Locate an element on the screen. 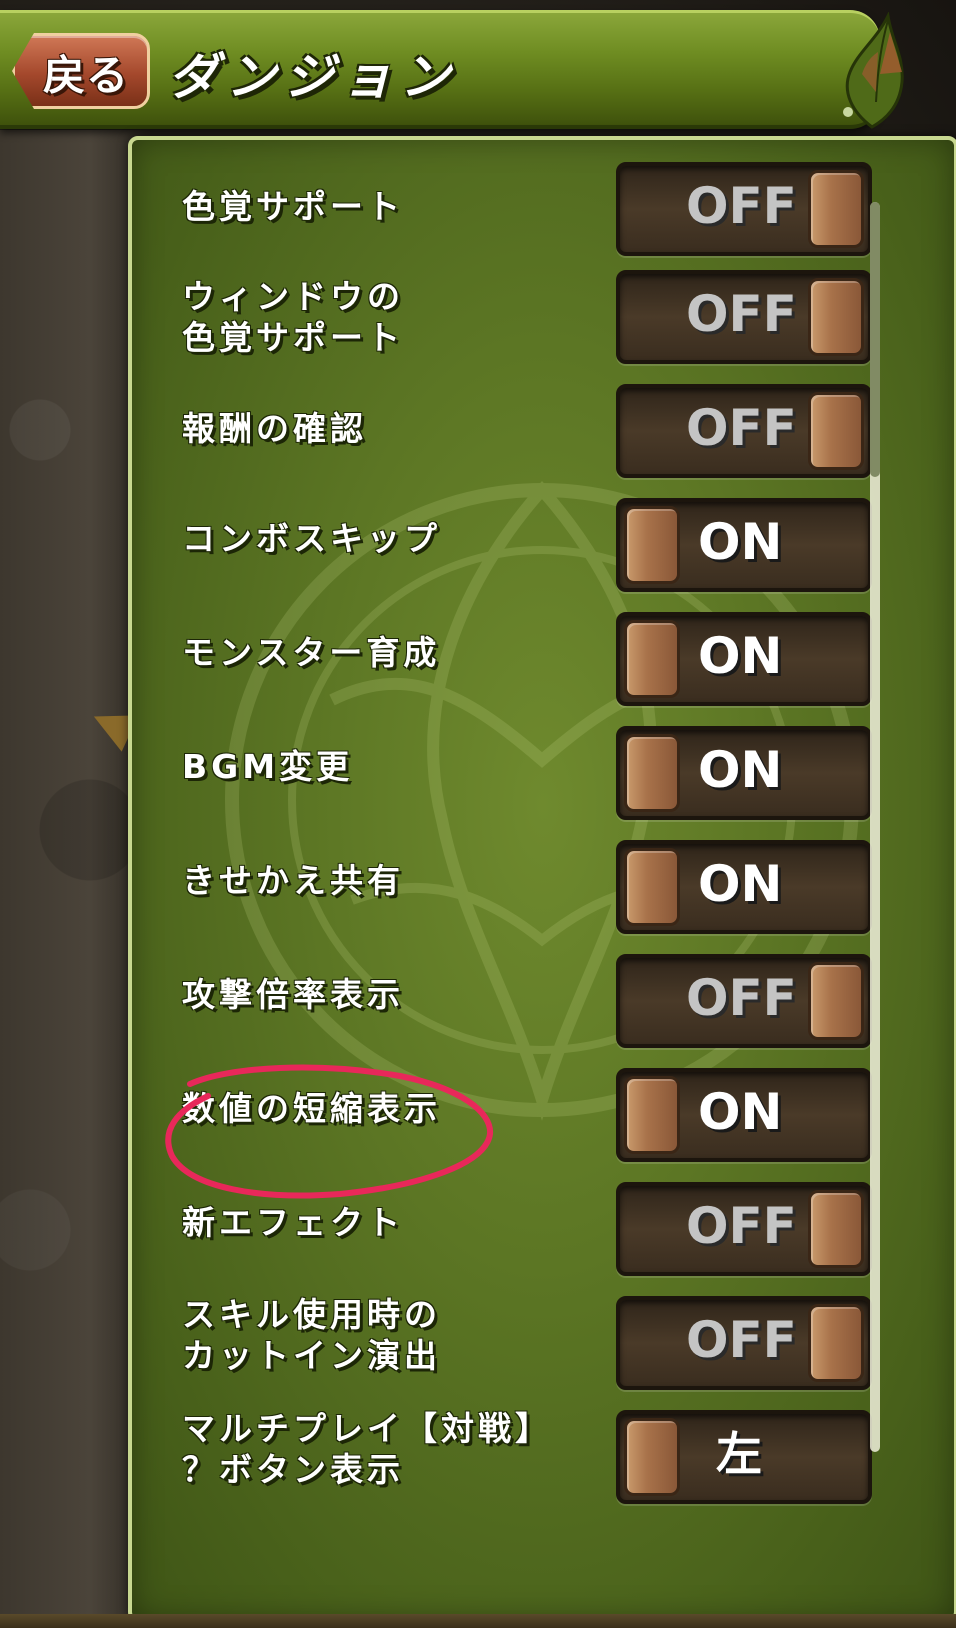 This screenshot has width=956, height=1628. toggle-number-shorten: ON is located at coordinates (744, 1115).